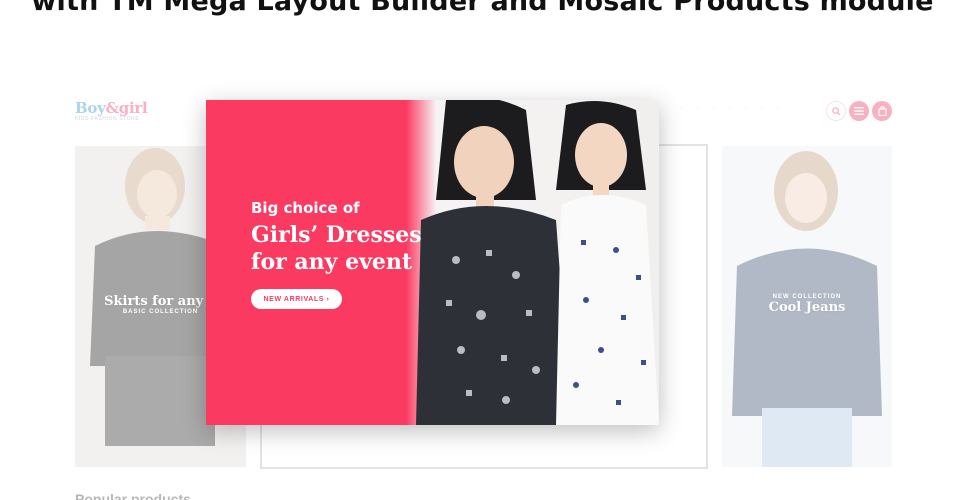 This screenshot has width=965, height=500. What do you see at coordinates (133, 495) in the screenshot?
I see `popular-products-heading: Popular products` at bounding box center [133, 495].